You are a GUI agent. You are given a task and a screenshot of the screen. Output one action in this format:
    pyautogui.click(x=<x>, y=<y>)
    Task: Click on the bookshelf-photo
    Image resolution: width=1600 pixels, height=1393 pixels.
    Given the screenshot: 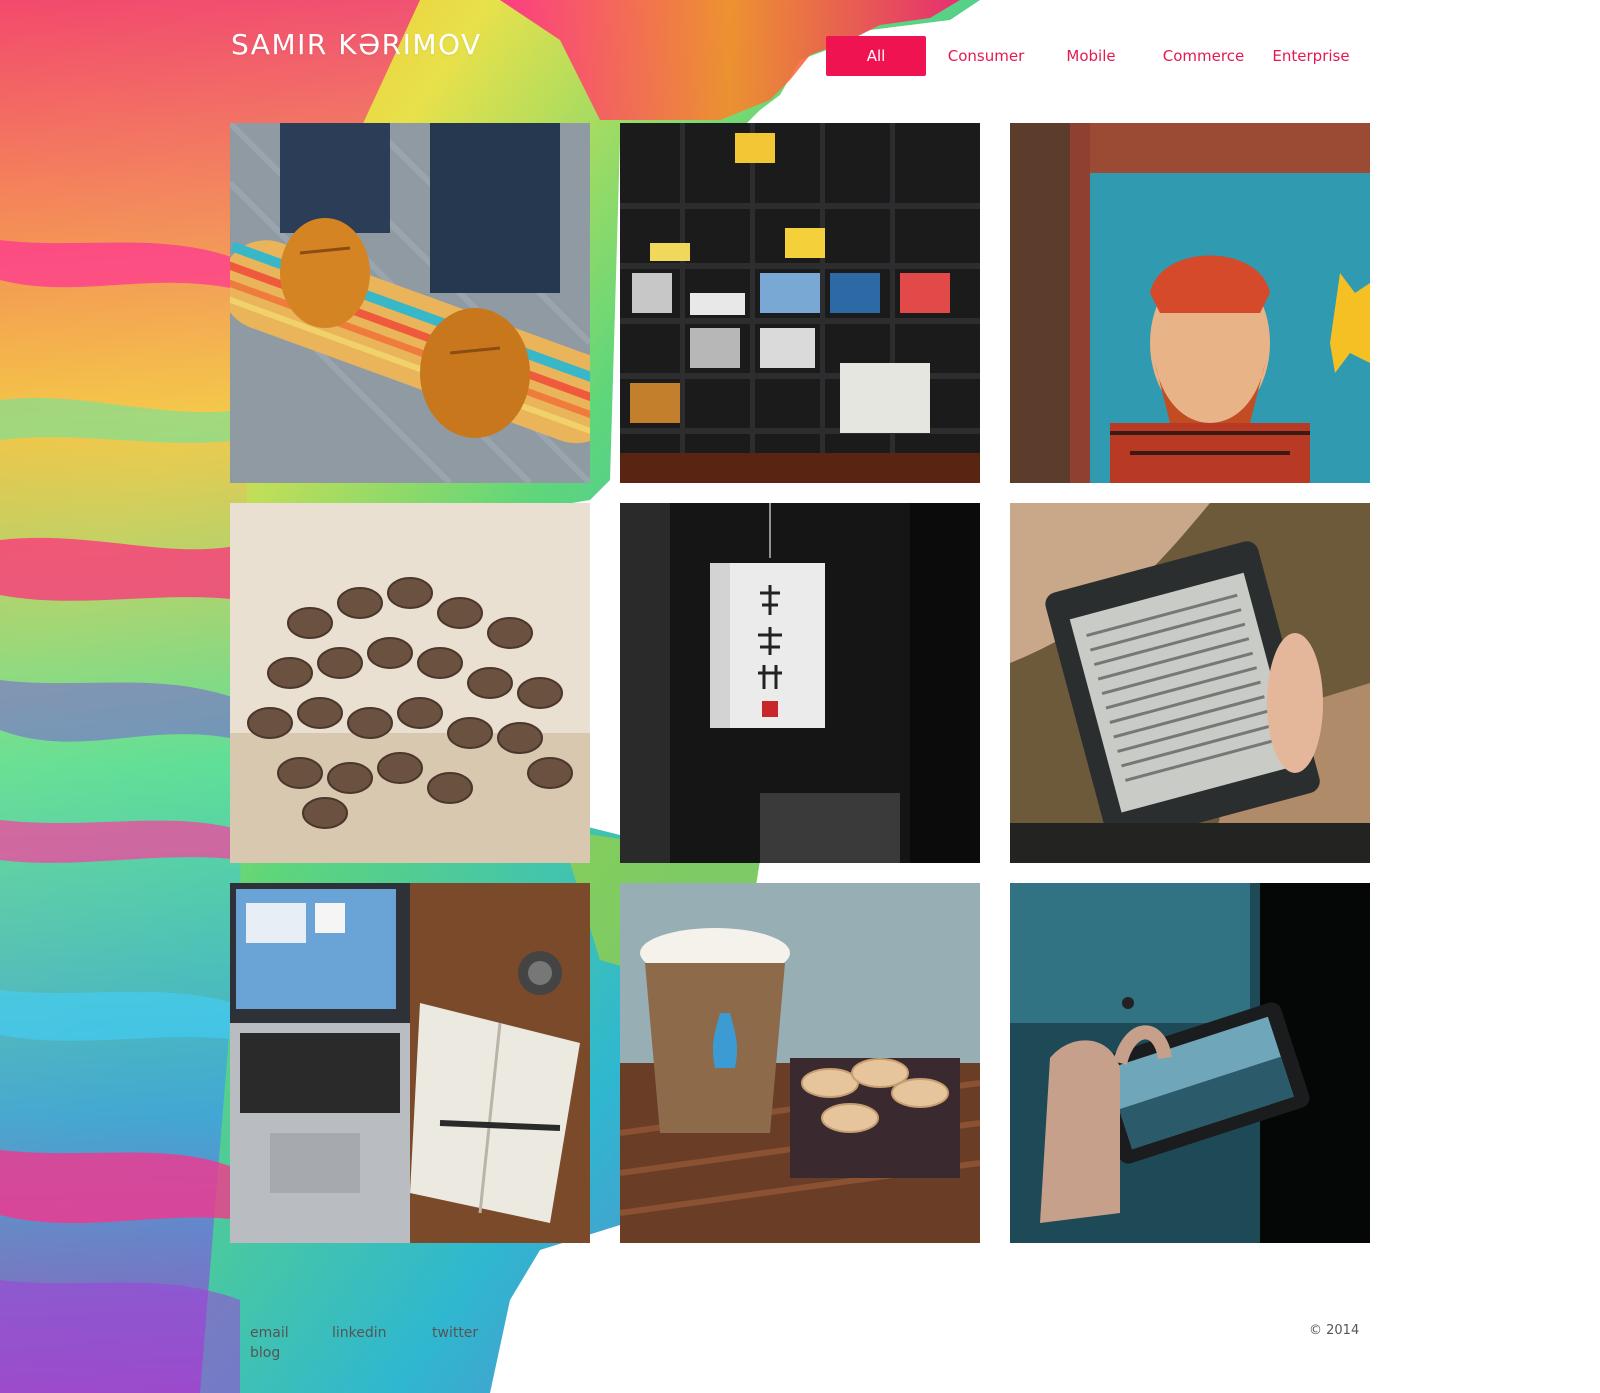 What is the action you would take?
    pyautogui.click(x=800, y=303)
    